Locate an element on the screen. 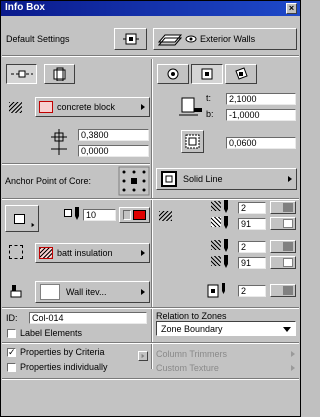 The height and width of the screenshot is (417, 320). rotated-square-icon is located at coordinates (241, 73).